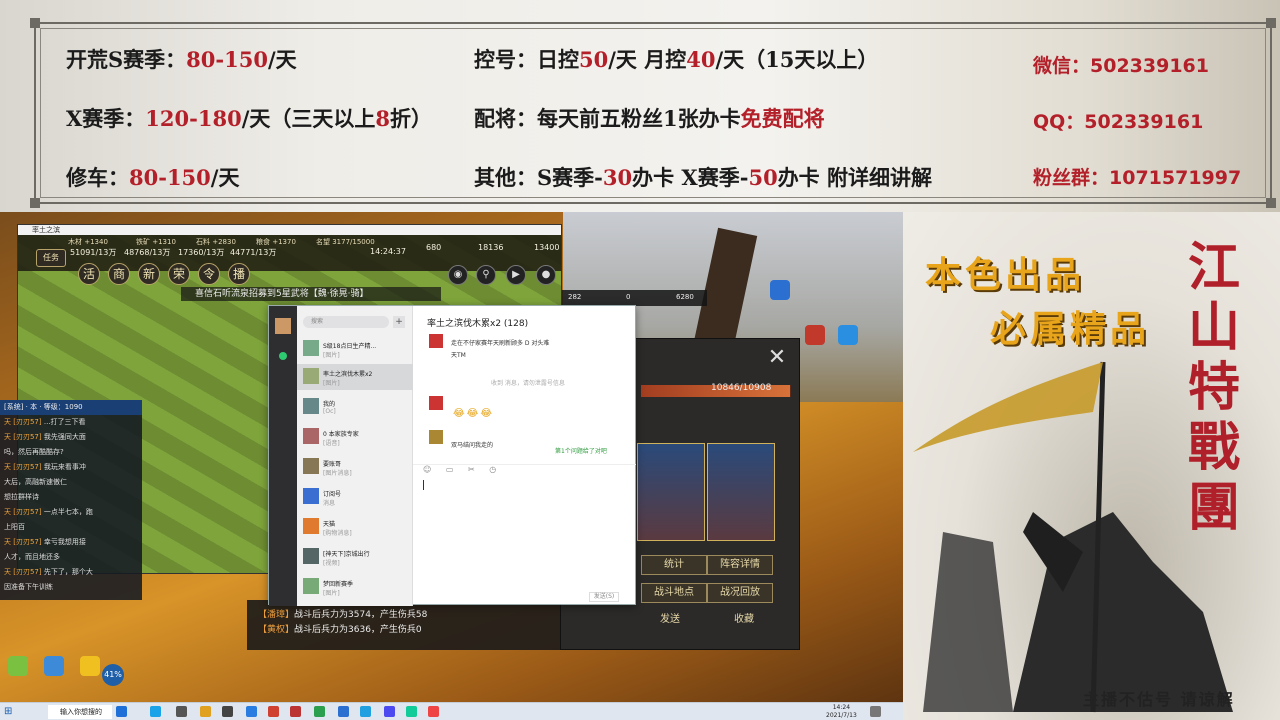  I want to click on stats-button: 统计, so click(674, 565).